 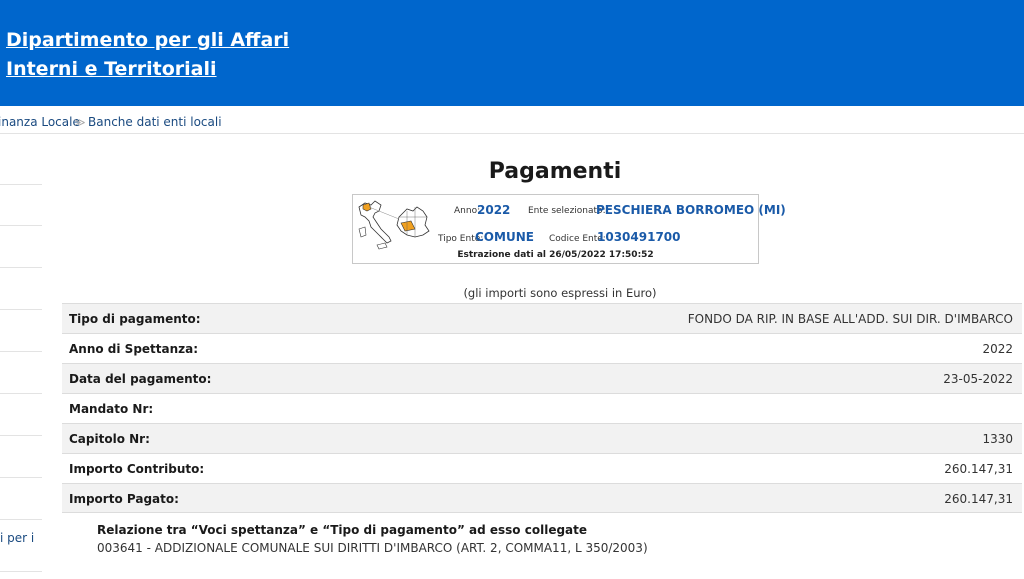 What do you see at coordinates (639, 237) in the screenshot?
I see `codice-ente-value: 1030491700` at bounding box center [639, 237].